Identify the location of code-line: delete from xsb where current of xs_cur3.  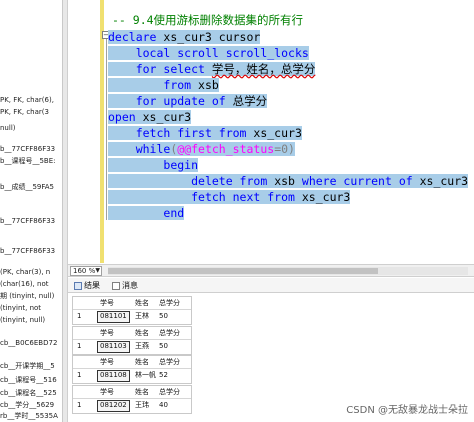
(288, 181).